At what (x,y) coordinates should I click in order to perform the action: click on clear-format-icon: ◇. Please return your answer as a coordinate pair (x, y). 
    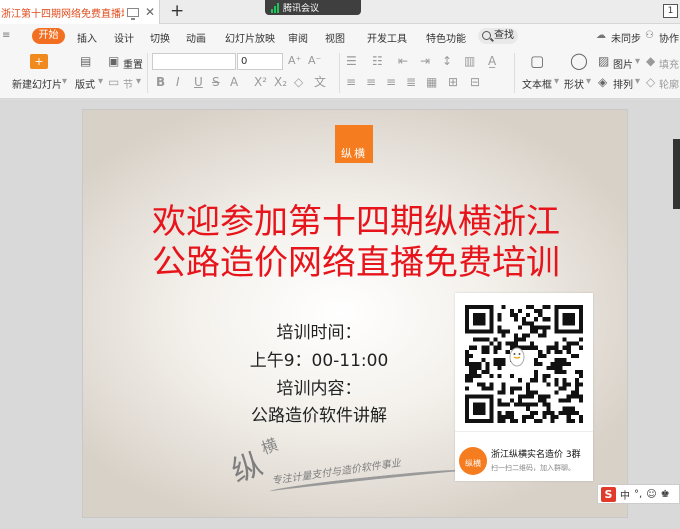
    Looking at the image, I should click on (298, 82).